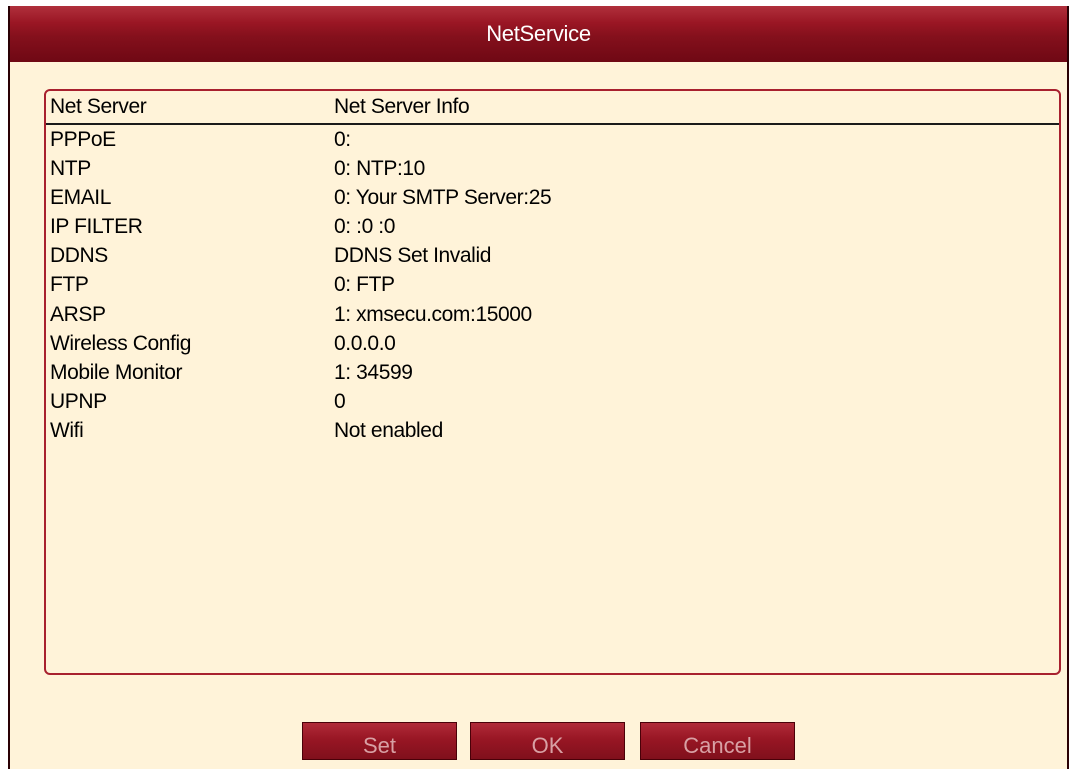  Describe the element at coordinates (402, 106) in the screenshot. I see `column-header-net-server-info: Net Server Info` at that location.